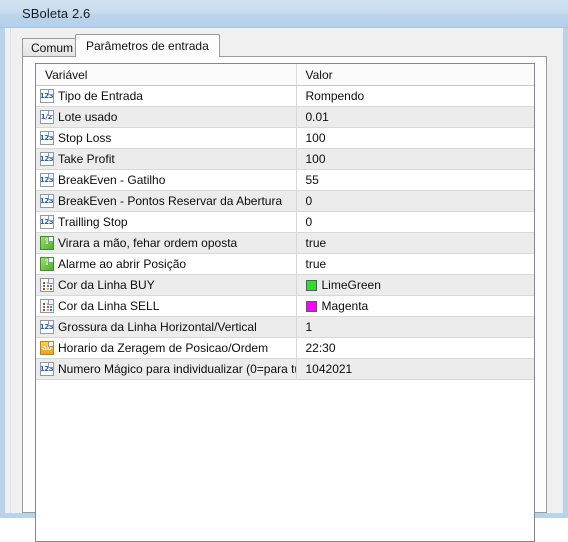 This screenshot has width=568, height=542. I want to click on table-row: Cor da Linha SELL Magenta, so click(285, 306).